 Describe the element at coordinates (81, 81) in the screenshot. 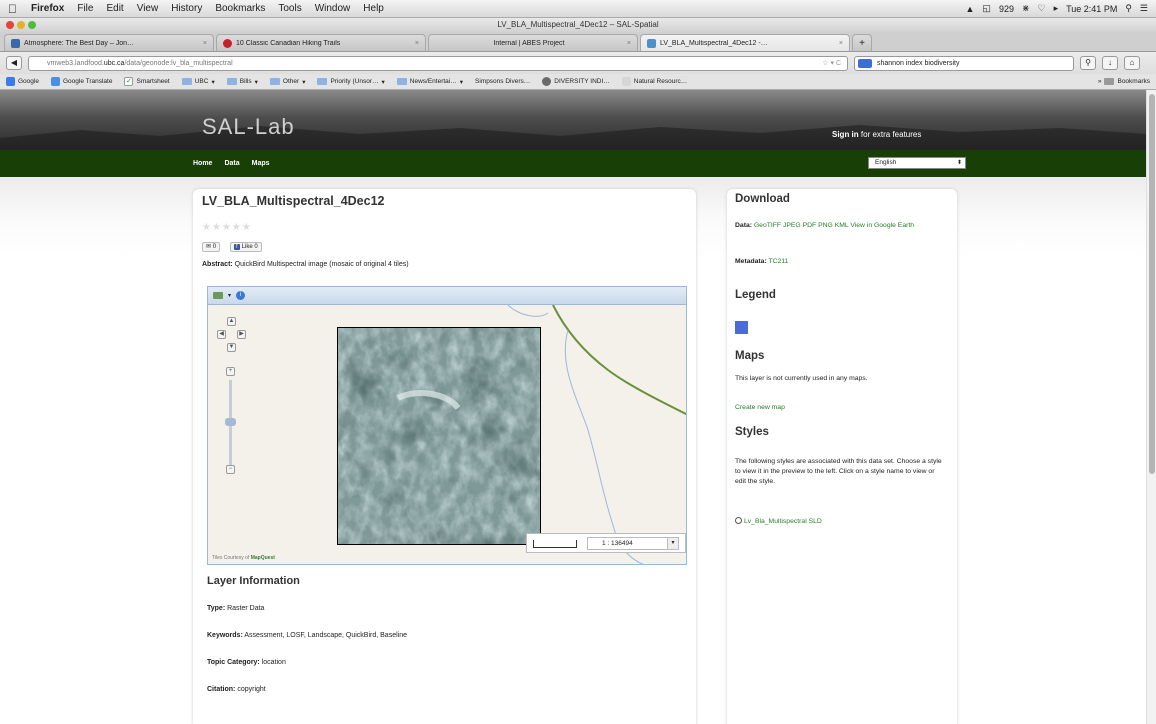

I see `bookmark-google-translate: Google Translate` at that location.